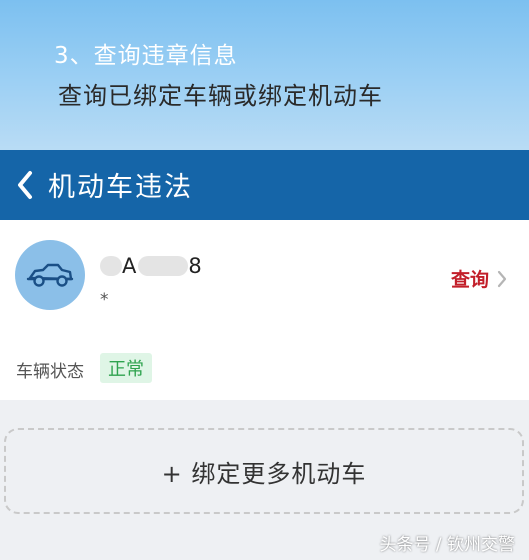  What do you see at coordinates (264, 185) in the screenshot?
I see `navbar: 机动车违法` at bounding box center [264, 185].